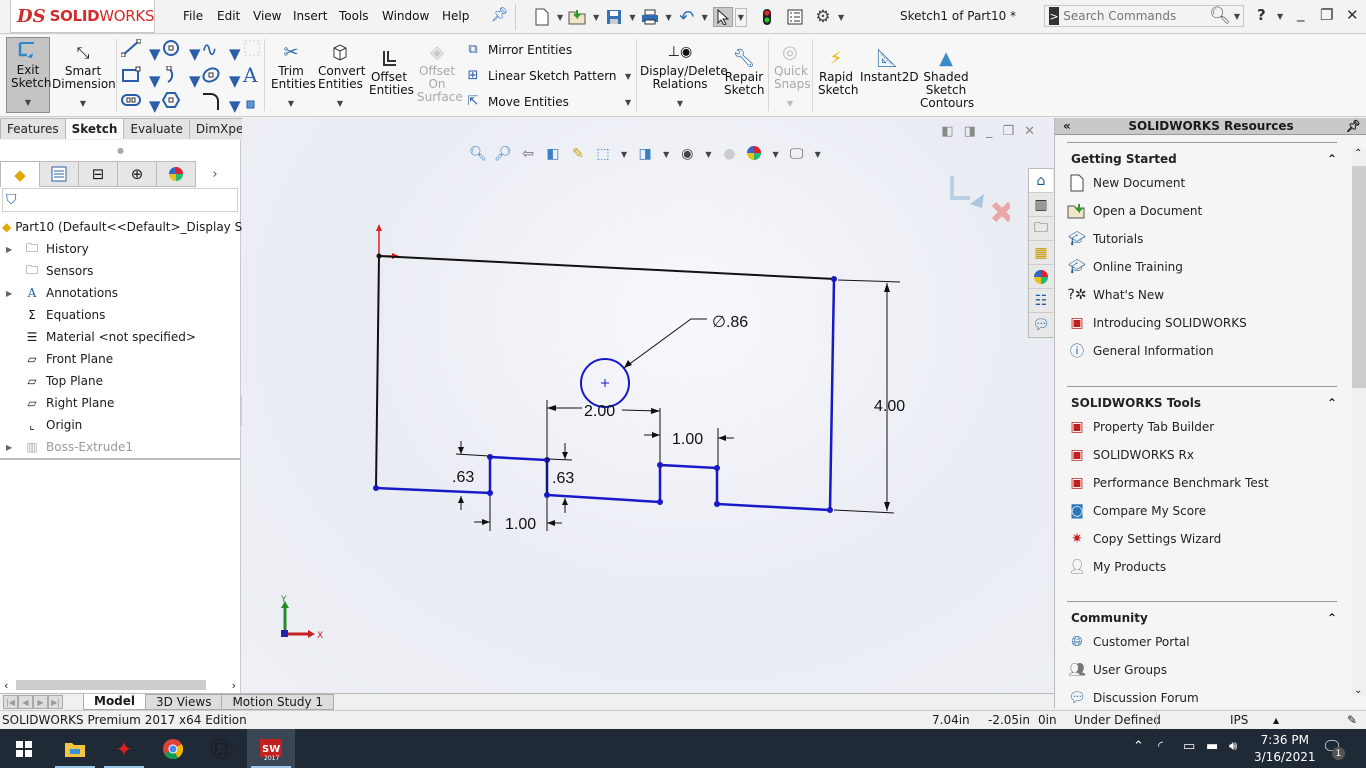 This screenshot has width=1366, height=768. I want to click on search-dropdown: ▼, so click(1237, 16).